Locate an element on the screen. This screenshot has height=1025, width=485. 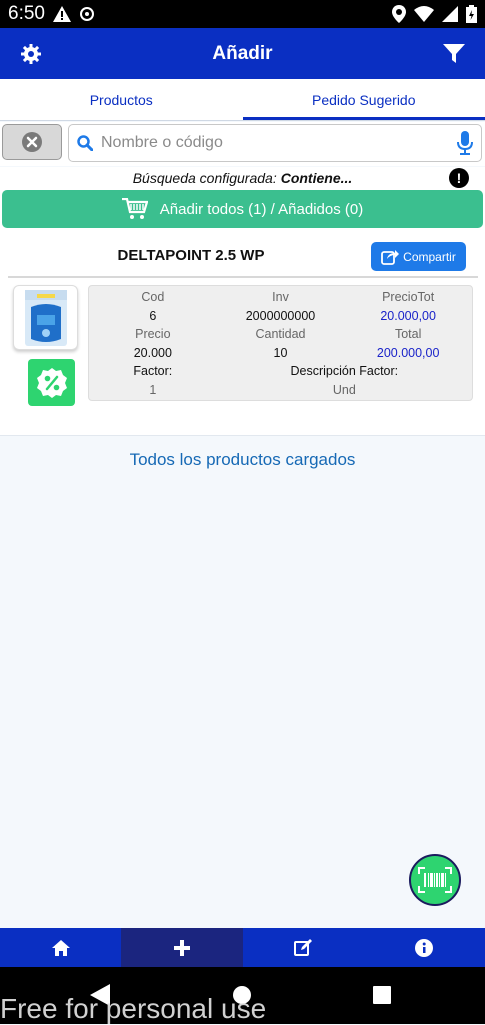
info-circle-icon is located at coordinates (424, 948).